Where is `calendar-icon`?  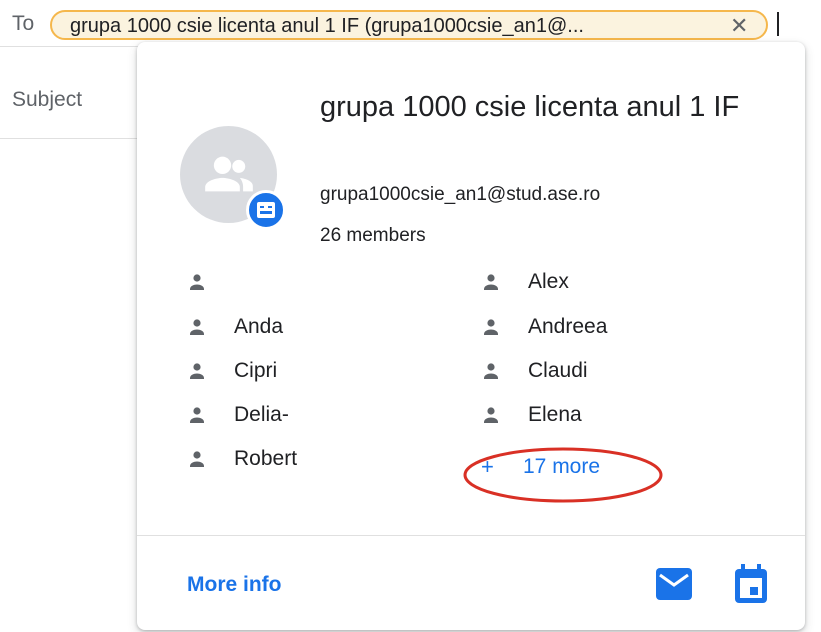
calendar-icon is located at coordinates (751, 583).